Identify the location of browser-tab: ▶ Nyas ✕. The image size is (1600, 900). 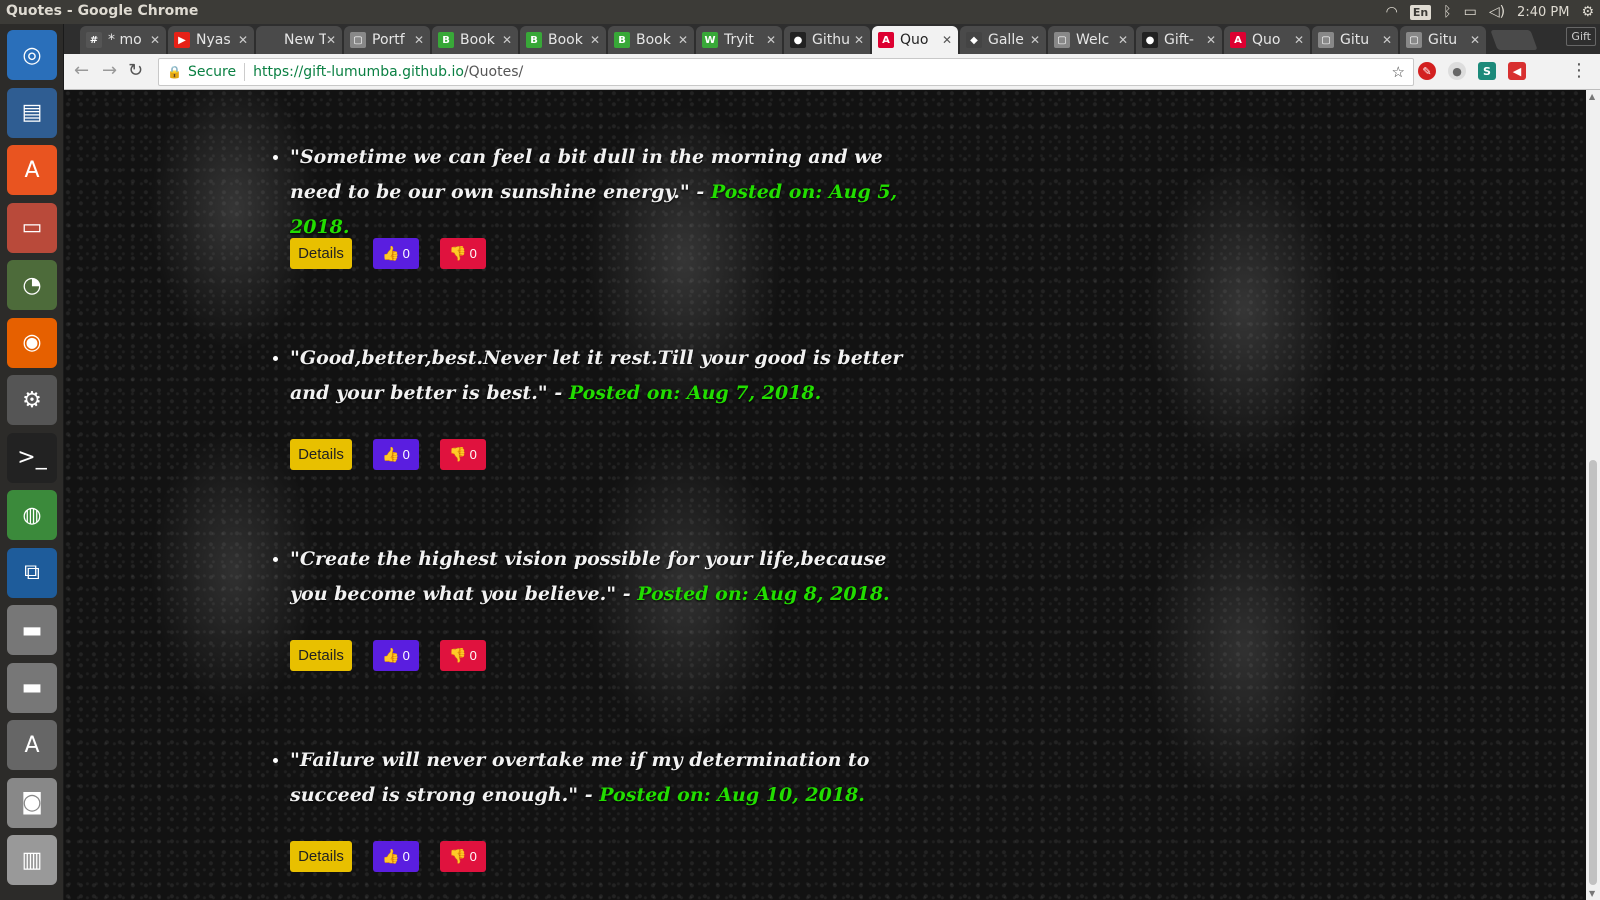
(211, 40).